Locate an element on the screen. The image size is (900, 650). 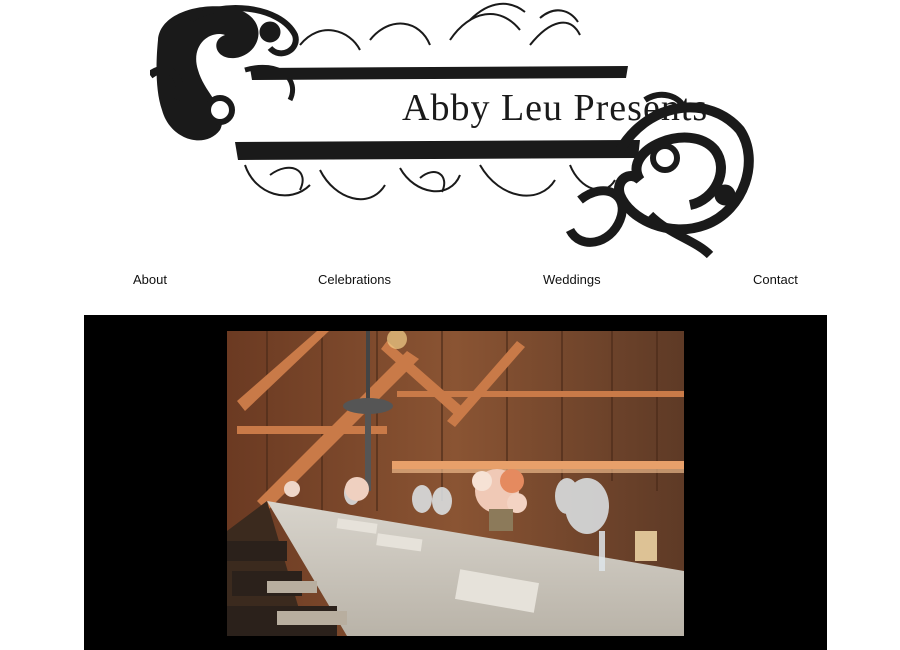
nav-item-weddings: Weddings is located at coordinates (572, 279).